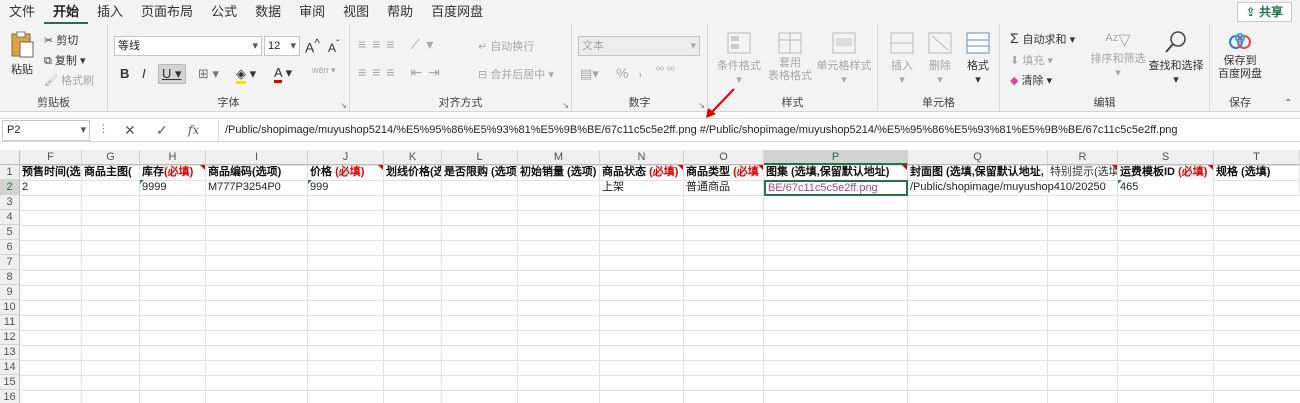  I want to click on cancel-icon: ✕, so click(130, 130).